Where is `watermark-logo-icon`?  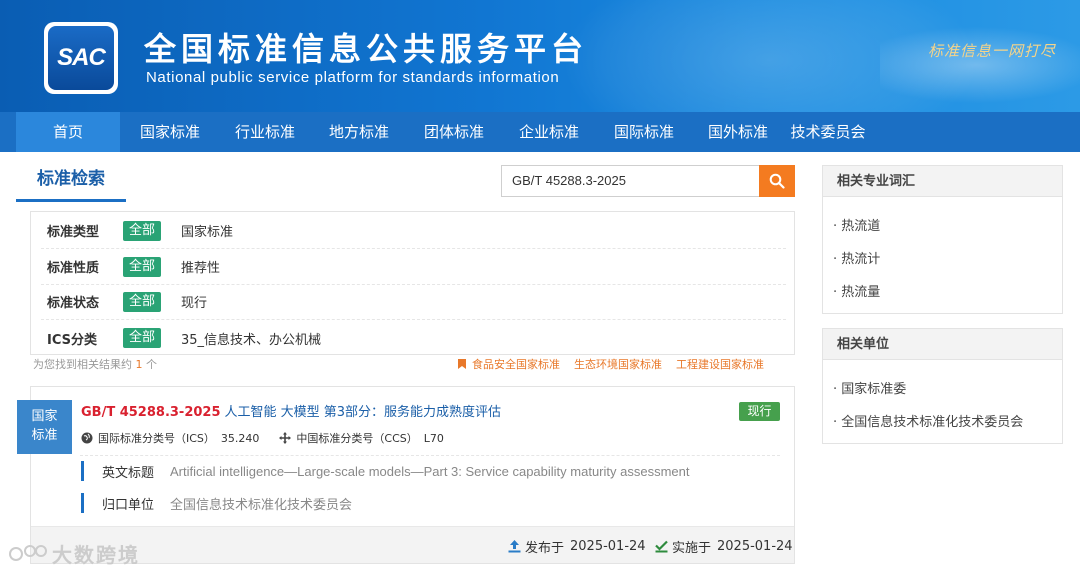 watermark-logo-icon is located at coordinates (28, 552).